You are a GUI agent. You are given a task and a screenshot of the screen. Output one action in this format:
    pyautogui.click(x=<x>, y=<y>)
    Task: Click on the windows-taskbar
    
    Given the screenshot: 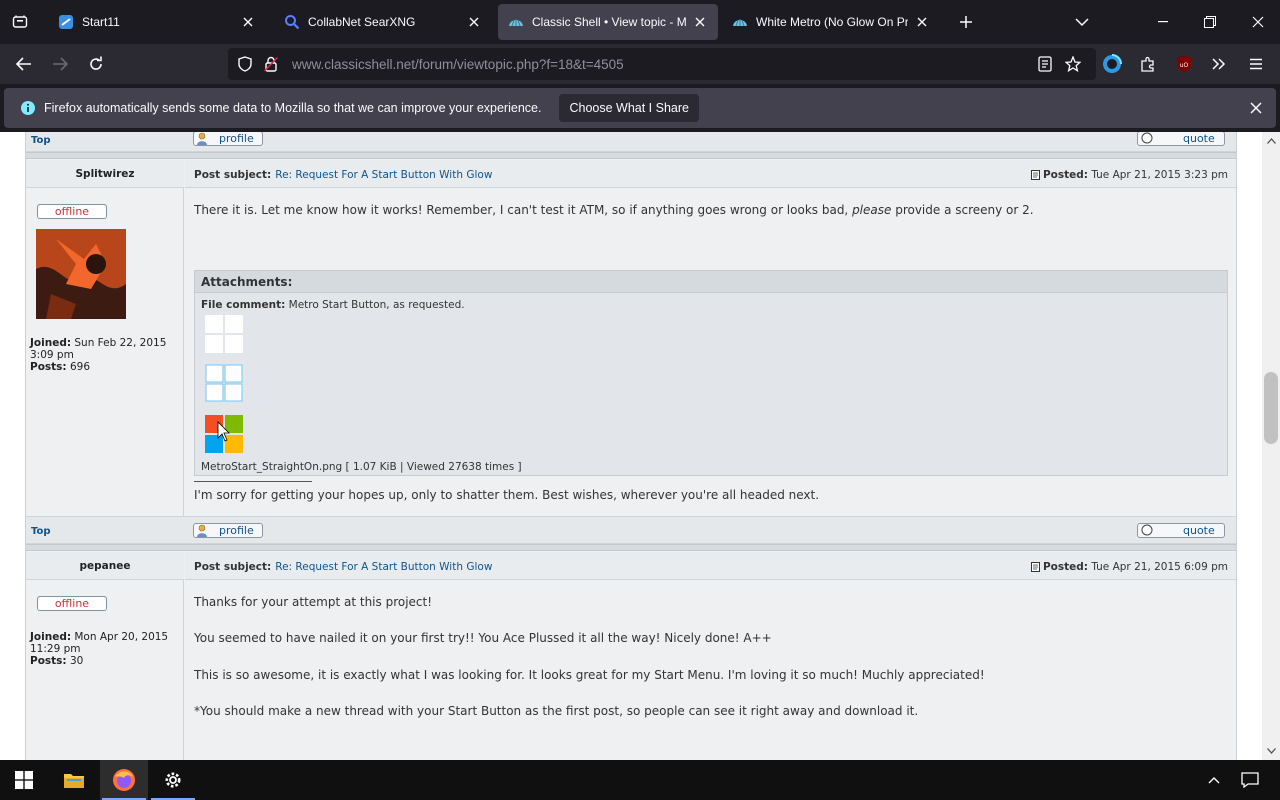 What is the action you would take?
    pyautogui.click(x=640, y=780)
    